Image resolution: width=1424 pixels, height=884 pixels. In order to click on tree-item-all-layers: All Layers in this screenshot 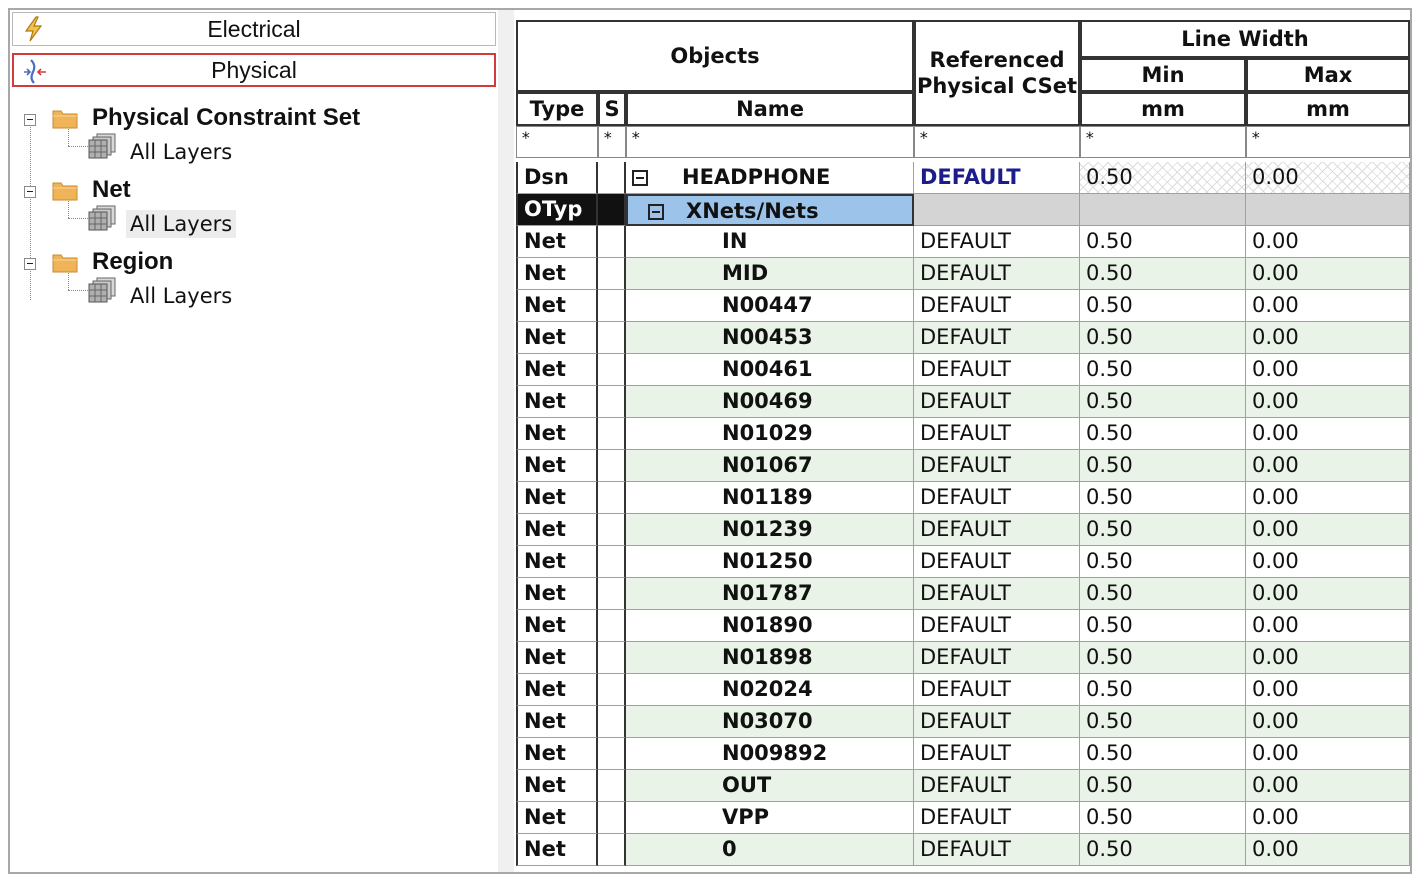, I will do `click(181, 296)`.